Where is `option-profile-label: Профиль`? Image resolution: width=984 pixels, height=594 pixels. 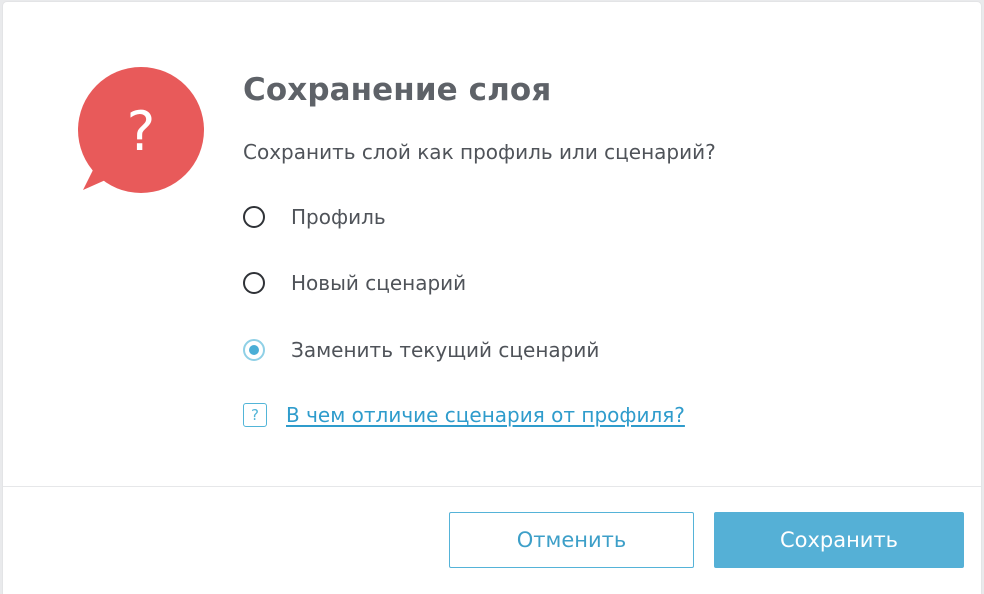 option-profile-label: Профиль is located at coordinates (338, 217).